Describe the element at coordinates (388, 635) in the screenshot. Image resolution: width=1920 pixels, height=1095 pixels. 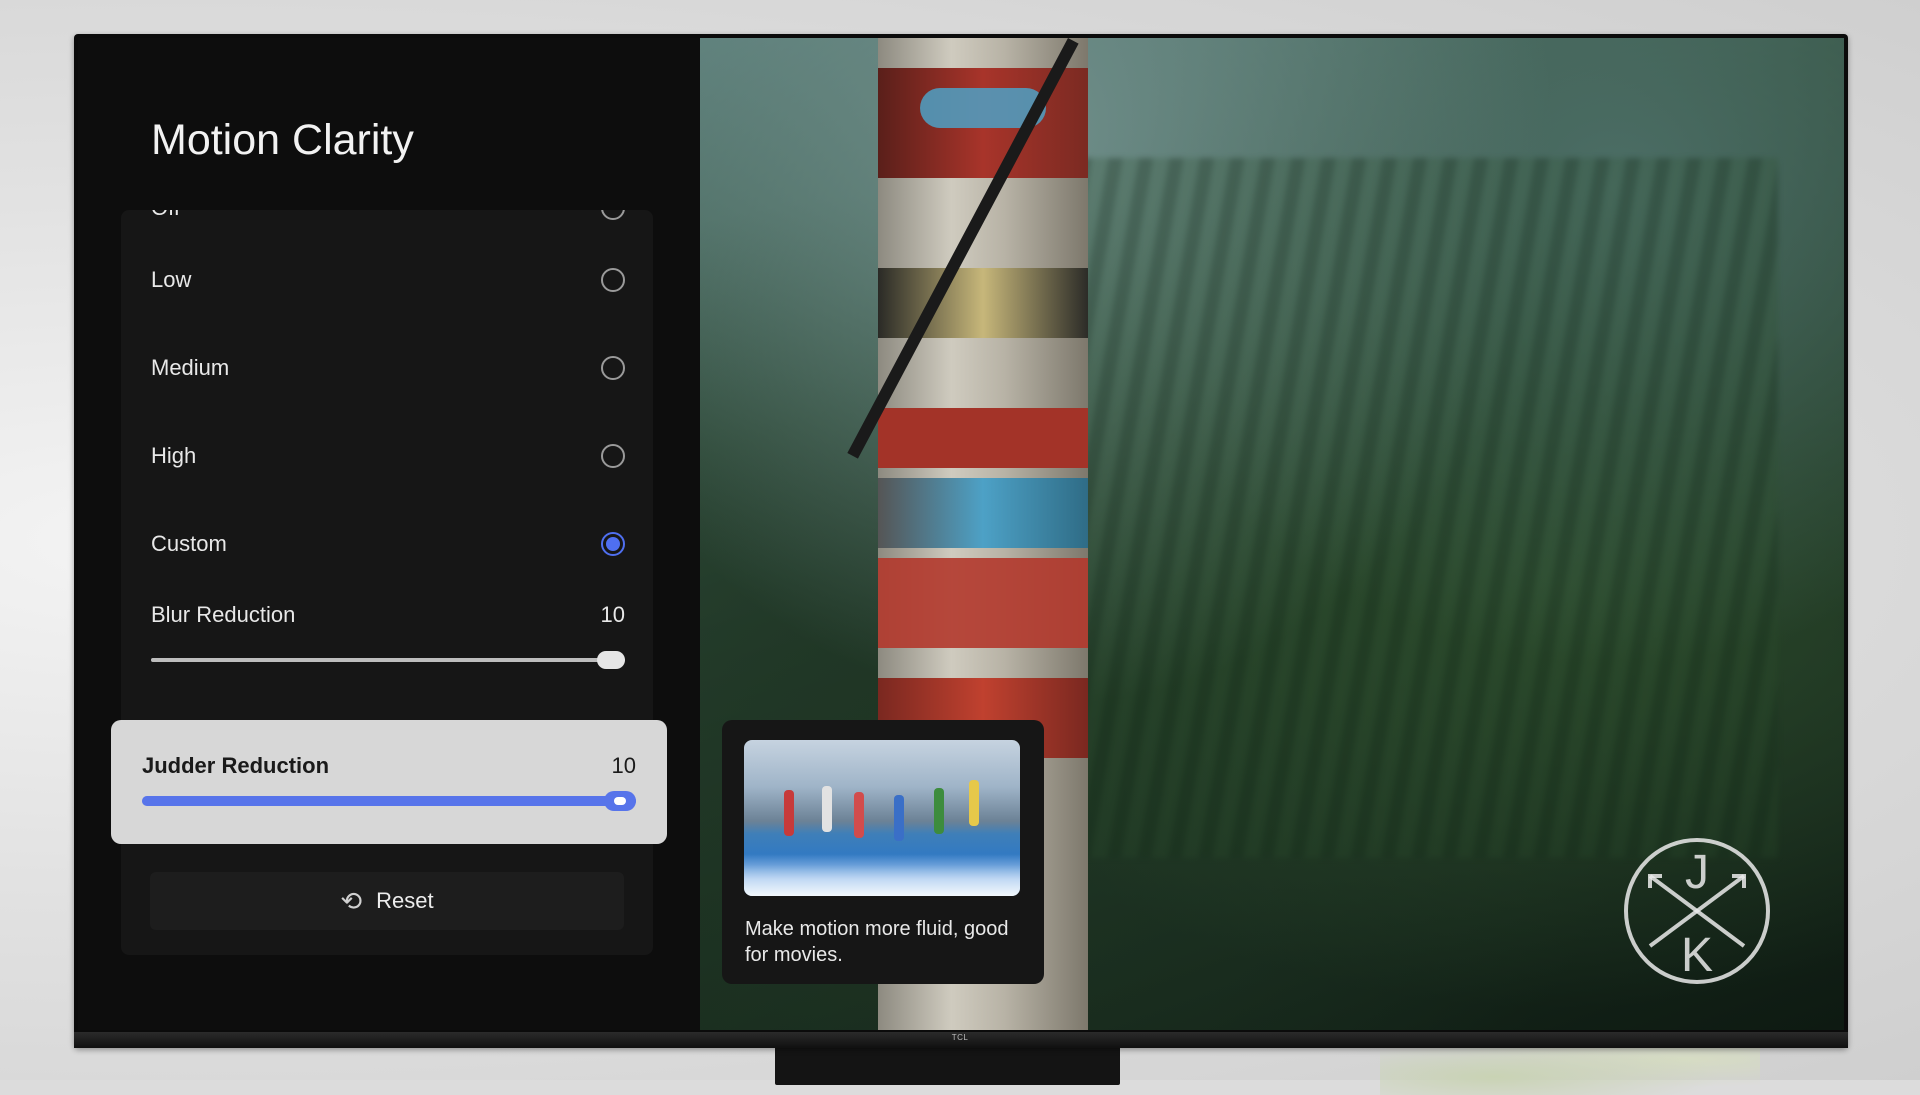
I see `blur-reduction-setting: Blur Reduction 10` at that location.